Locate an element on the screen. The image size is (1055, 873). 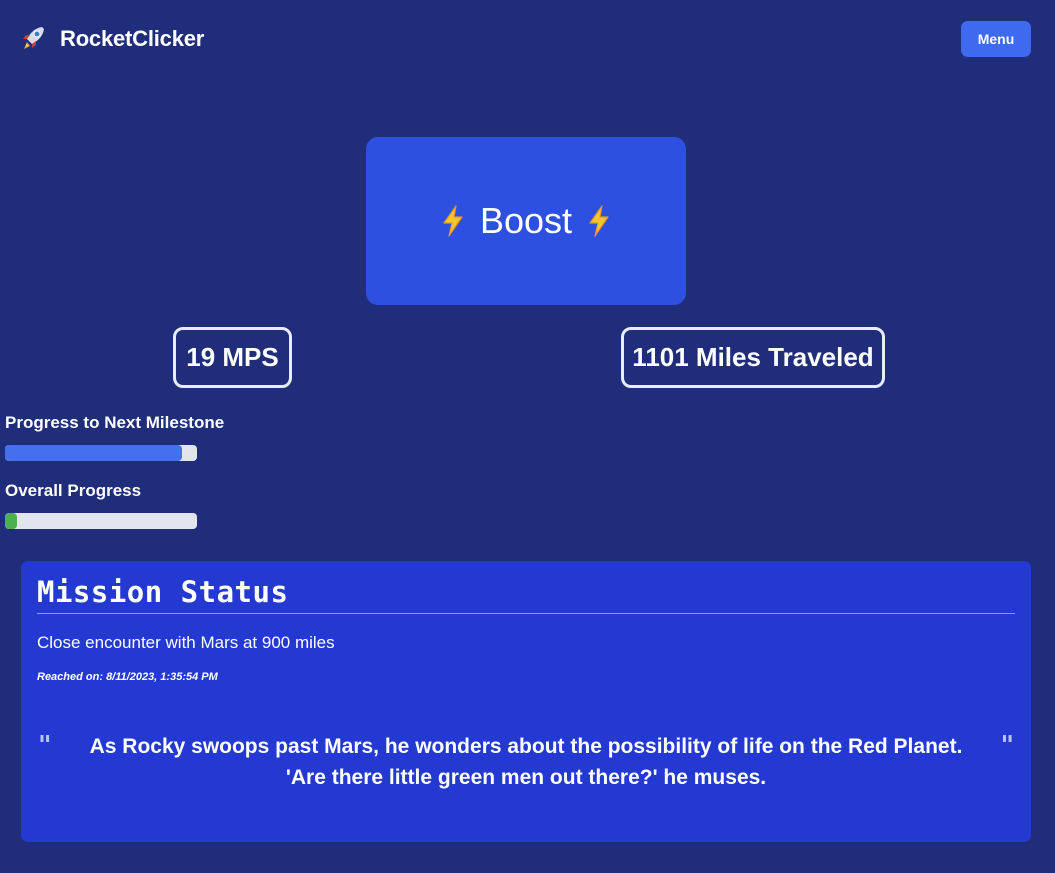
logo: RocketClicker is located at coordinates (112, 39).